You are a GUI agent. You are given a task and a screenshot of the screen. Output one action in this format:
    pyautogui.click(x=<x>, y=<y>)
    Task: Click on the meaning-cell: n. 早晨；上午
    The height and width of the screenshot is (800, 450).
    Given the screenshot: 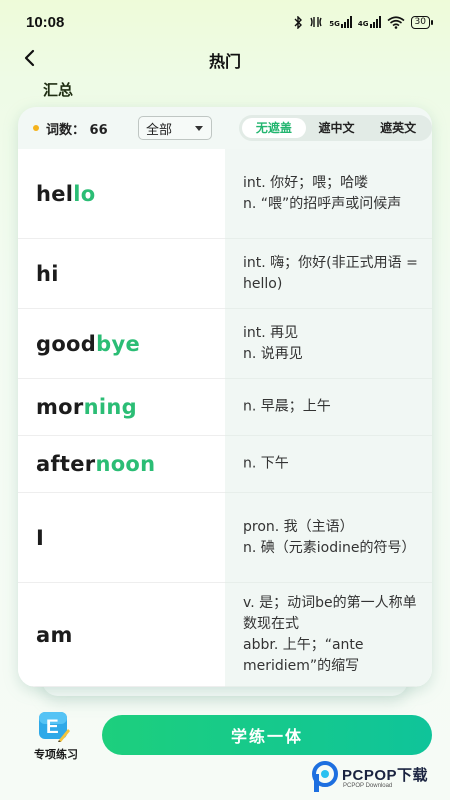 What is the action you would take?
    pyautogui.click(x=328, y=407)
    